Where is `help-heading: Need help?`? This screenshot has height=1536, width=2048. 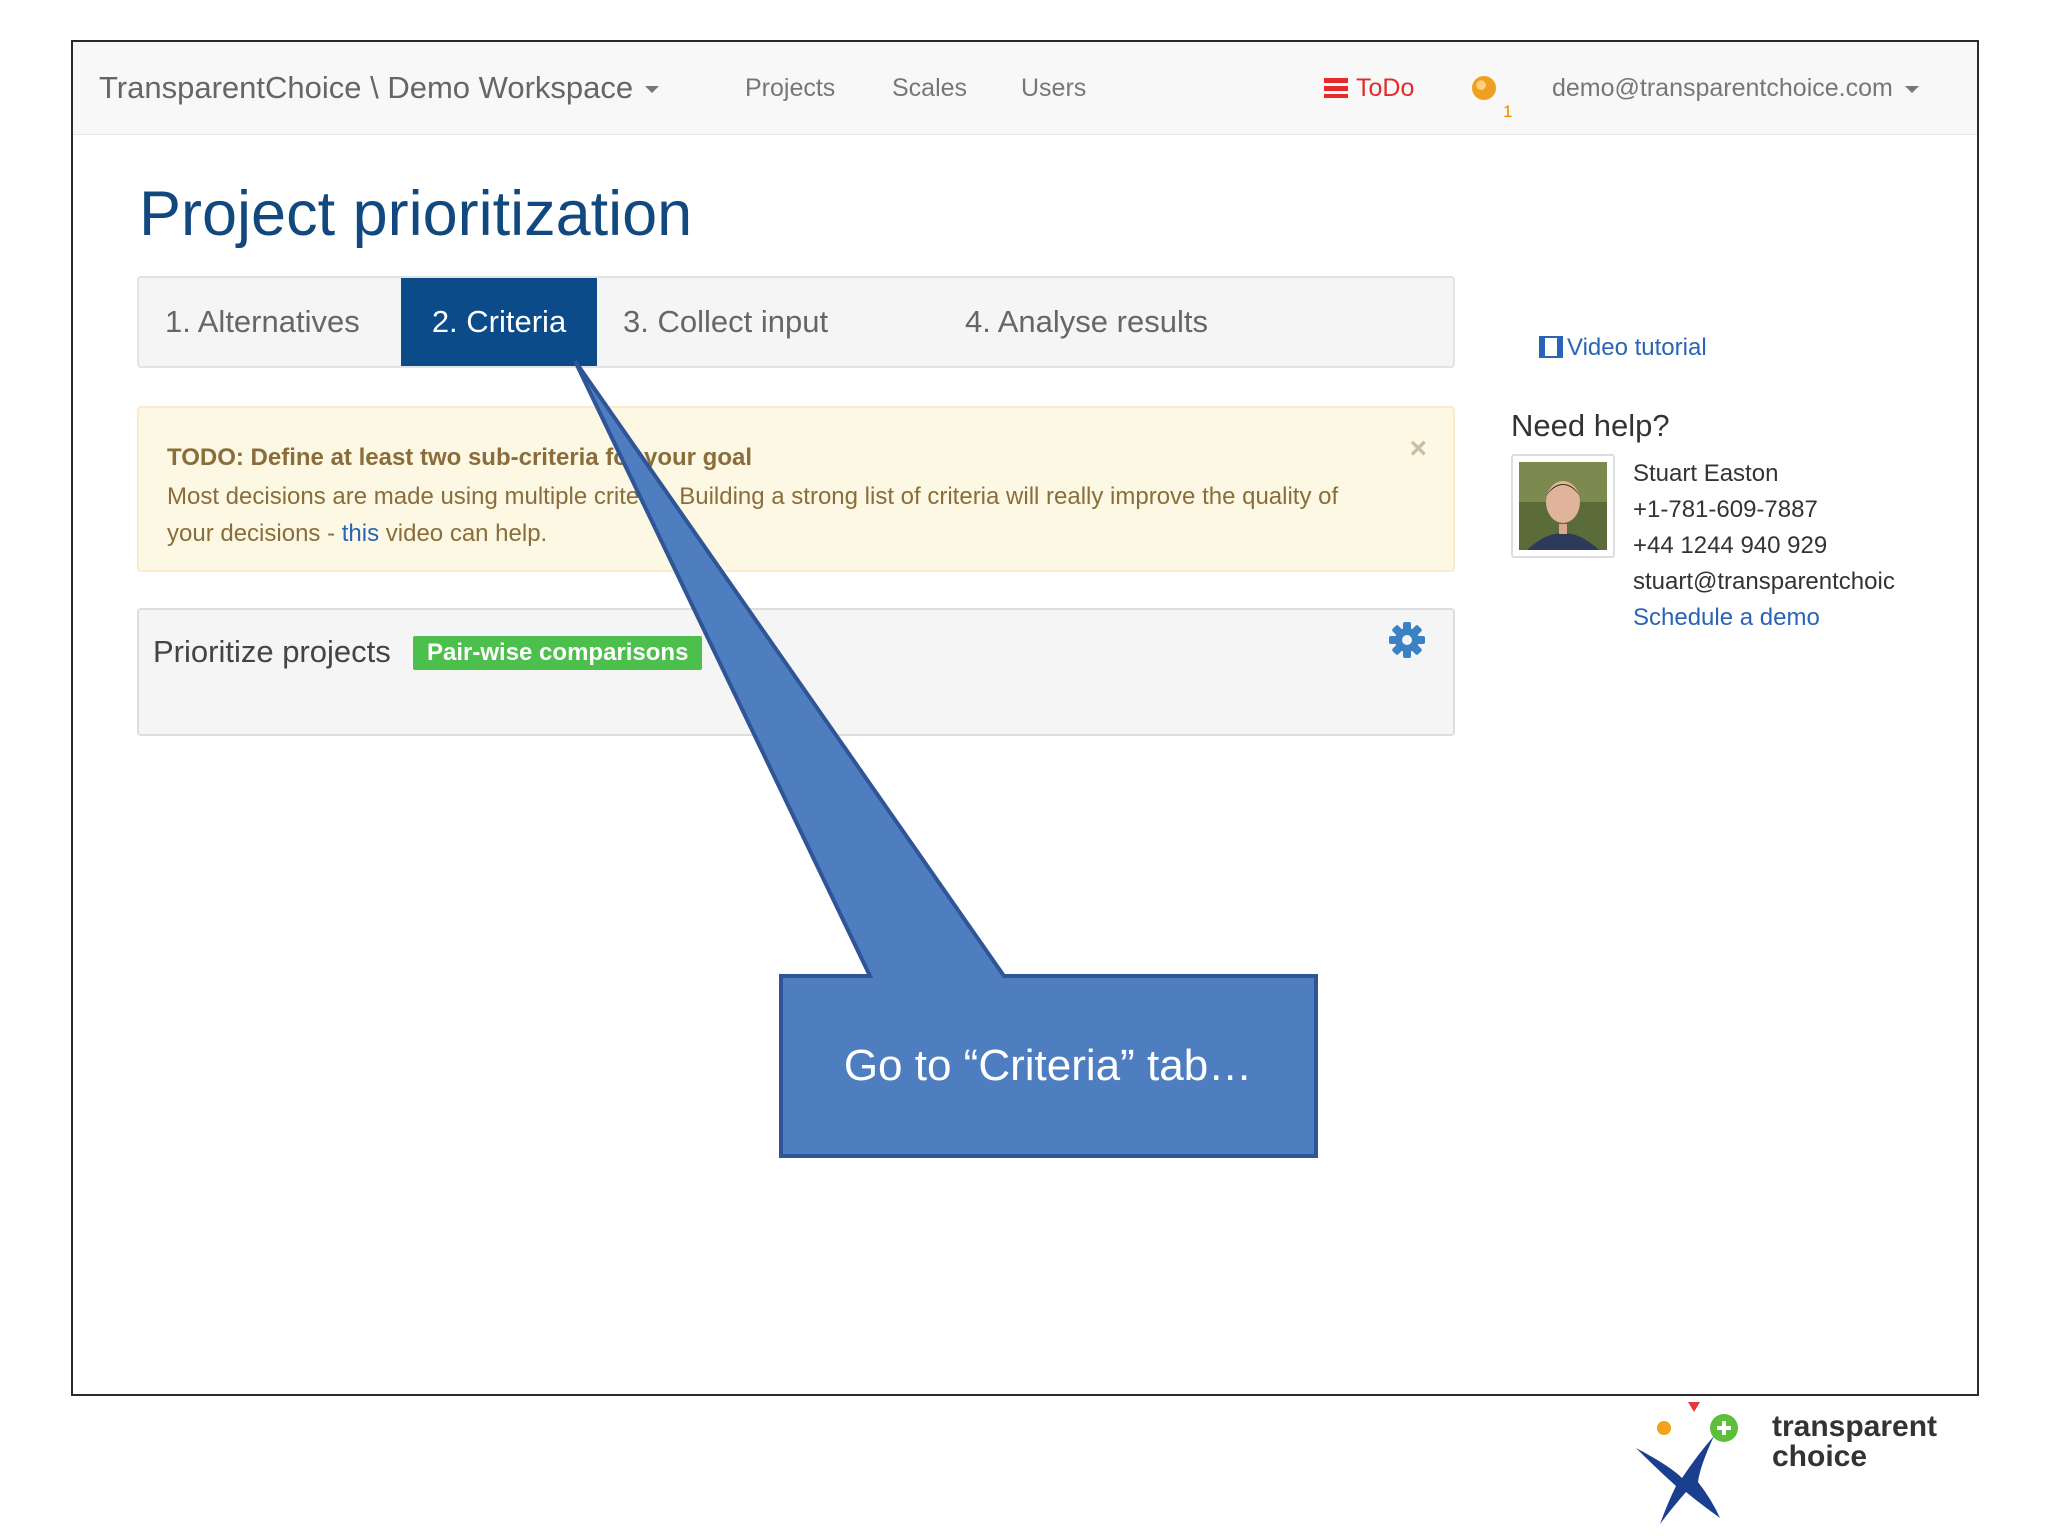 help-heading: Need help? is located at coordinates (1590, 425).